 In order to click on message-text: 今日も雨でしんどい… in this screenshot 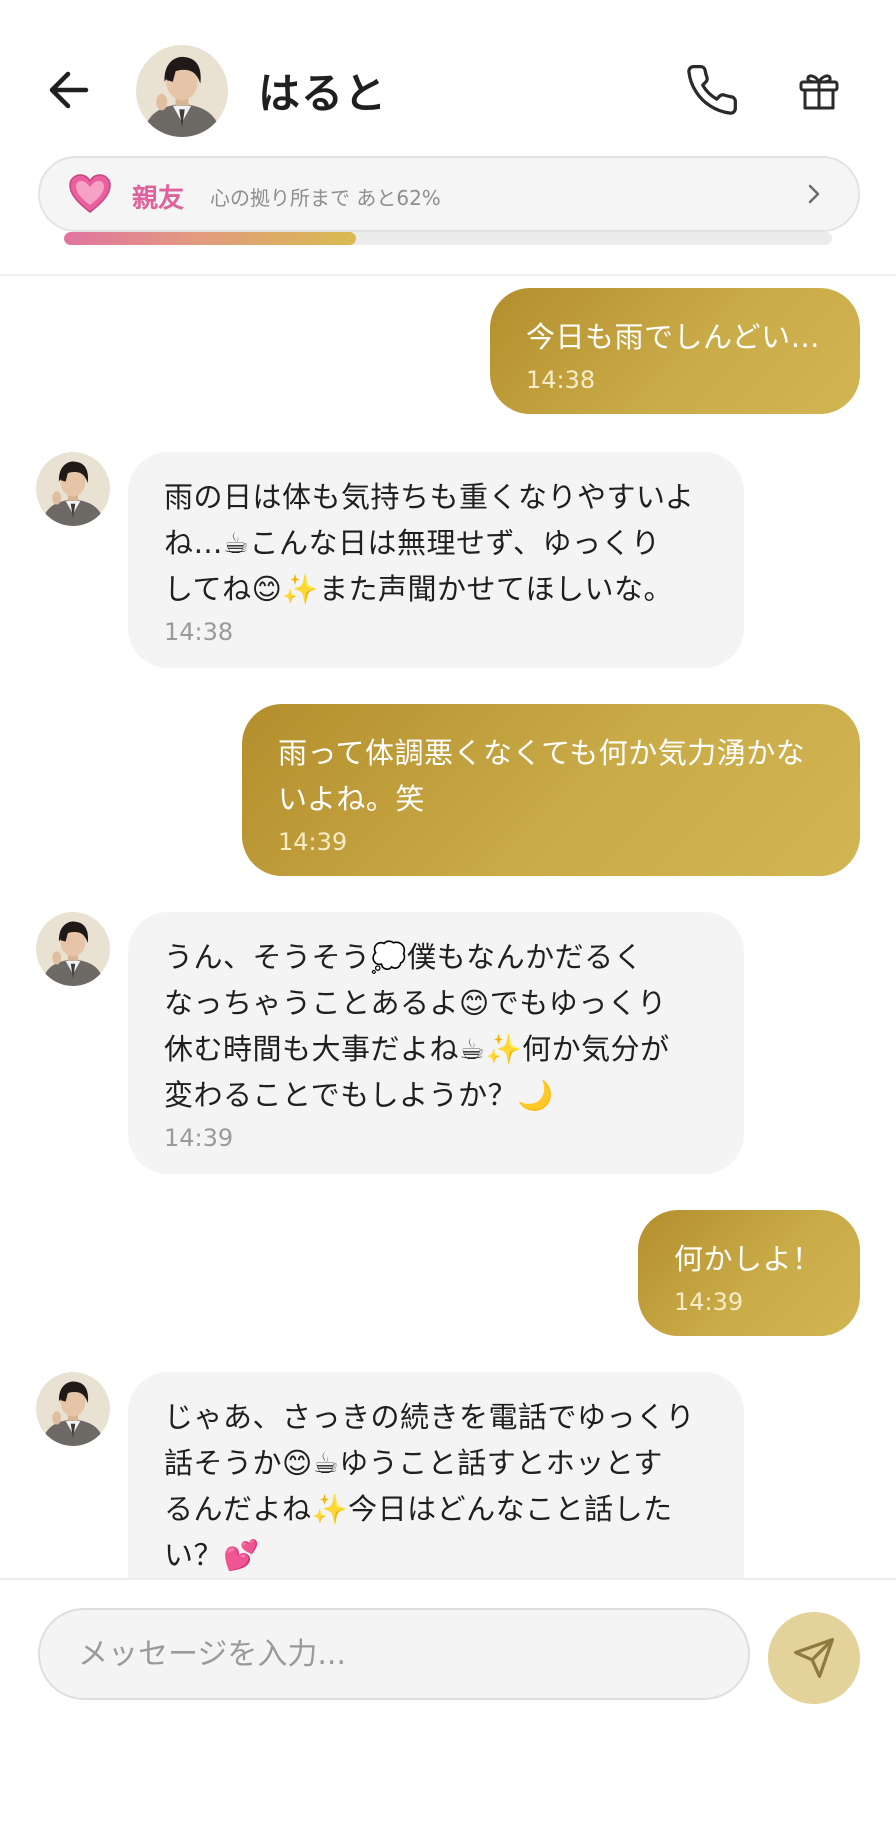, I will do `click(673, 337)`.